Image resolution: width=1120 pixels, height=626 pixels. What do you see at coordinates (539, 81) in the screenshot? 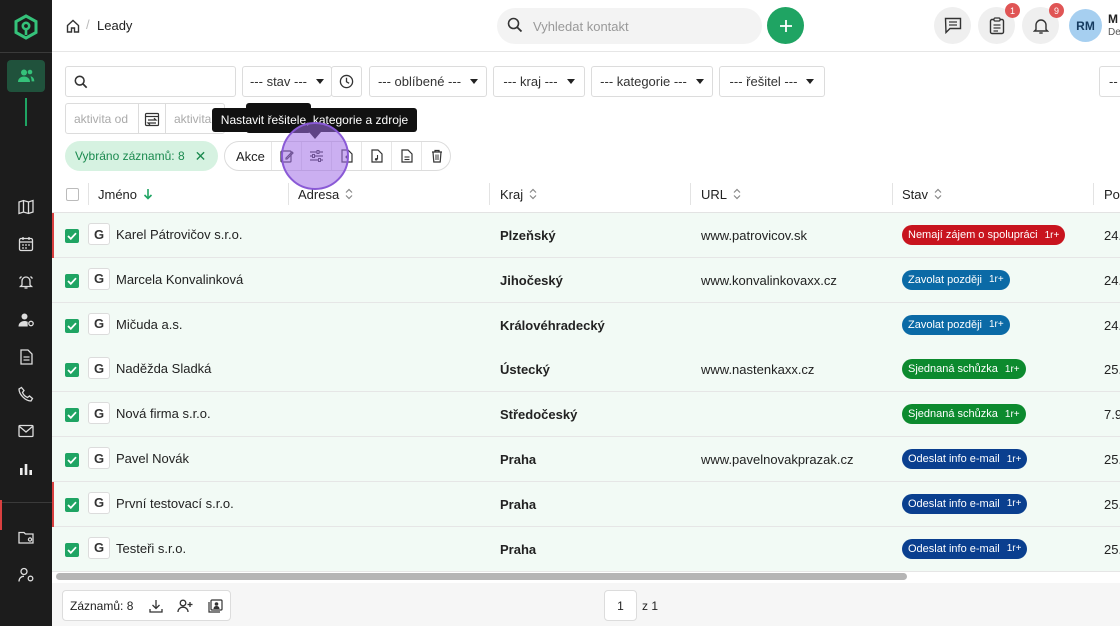
I see `filter-kraj: --- kraj ---` at bounding box center [539, 81].